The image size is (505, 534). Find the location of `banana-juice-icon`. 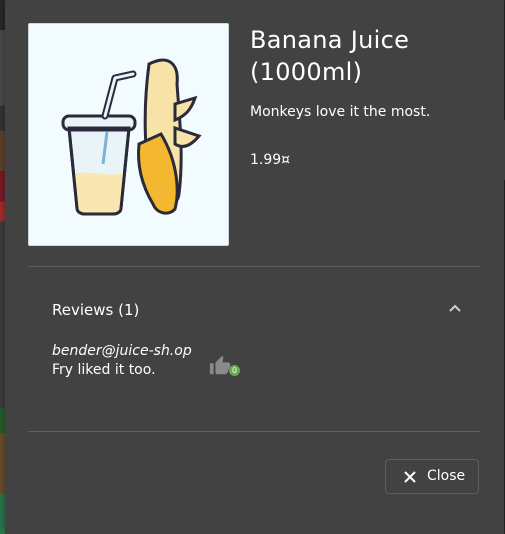

banana-juice-icon is located at coordinates (131, 137).